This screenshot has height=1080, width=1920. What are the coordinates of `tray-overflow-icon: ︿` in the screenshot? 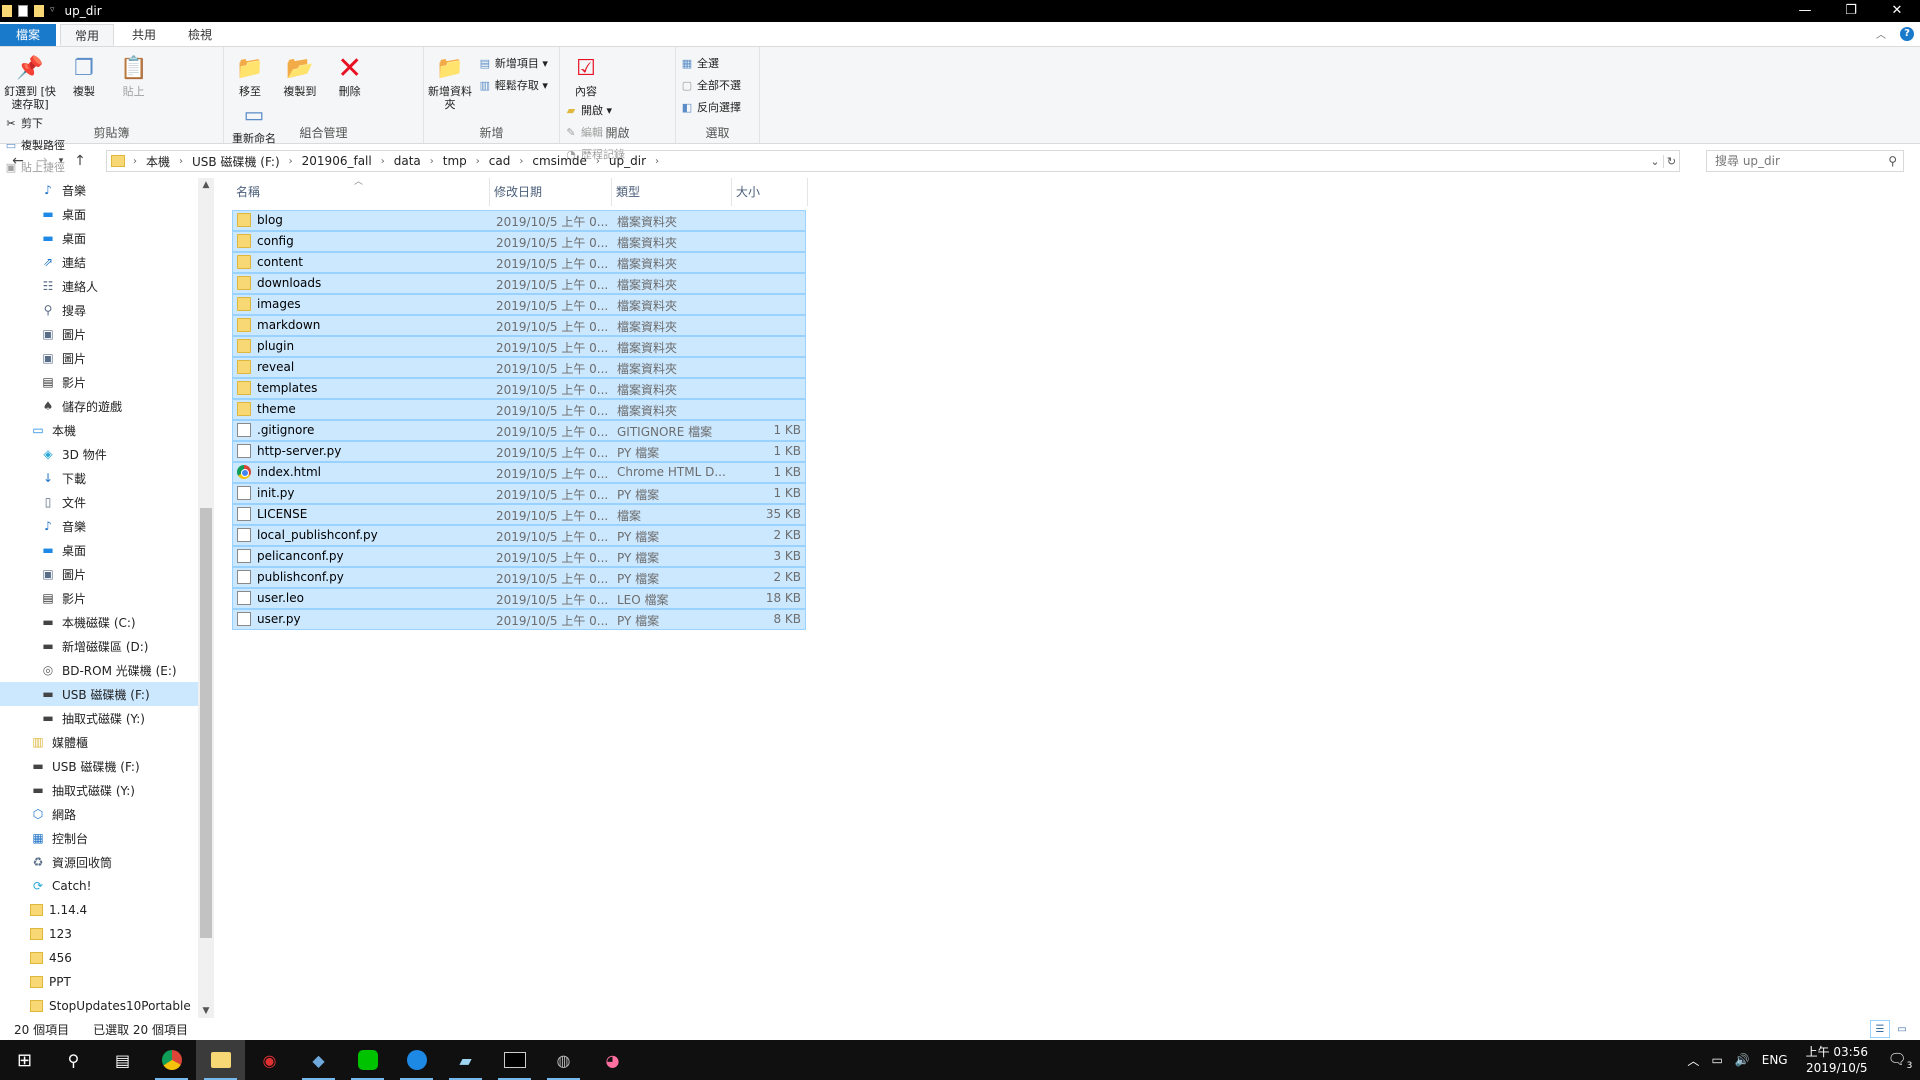 It's located at (1693, 1060).